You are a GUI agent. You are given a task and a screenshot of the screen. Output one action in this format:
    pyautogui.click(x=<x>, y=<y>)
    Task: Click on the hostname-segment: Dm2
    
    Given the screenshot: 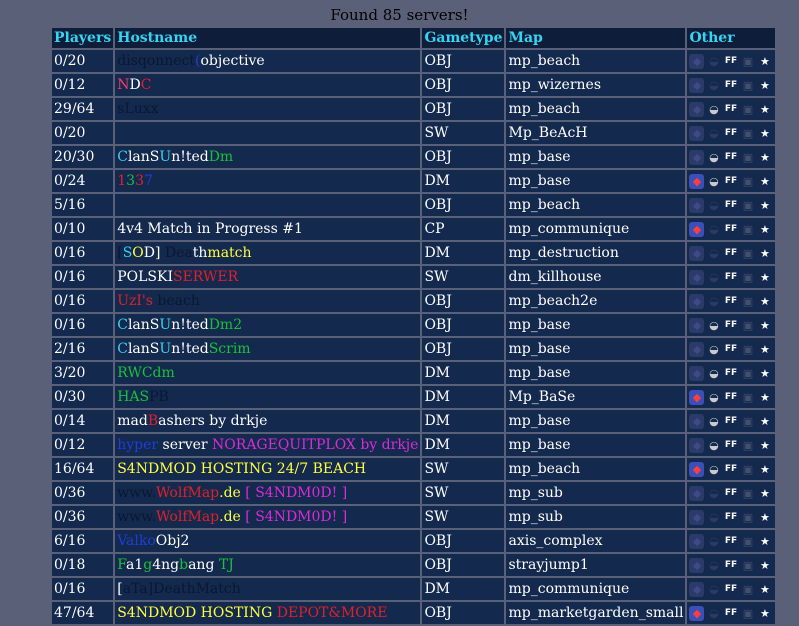 What is the action you would take?
    pyautogui.click(x=225, y=325)
    